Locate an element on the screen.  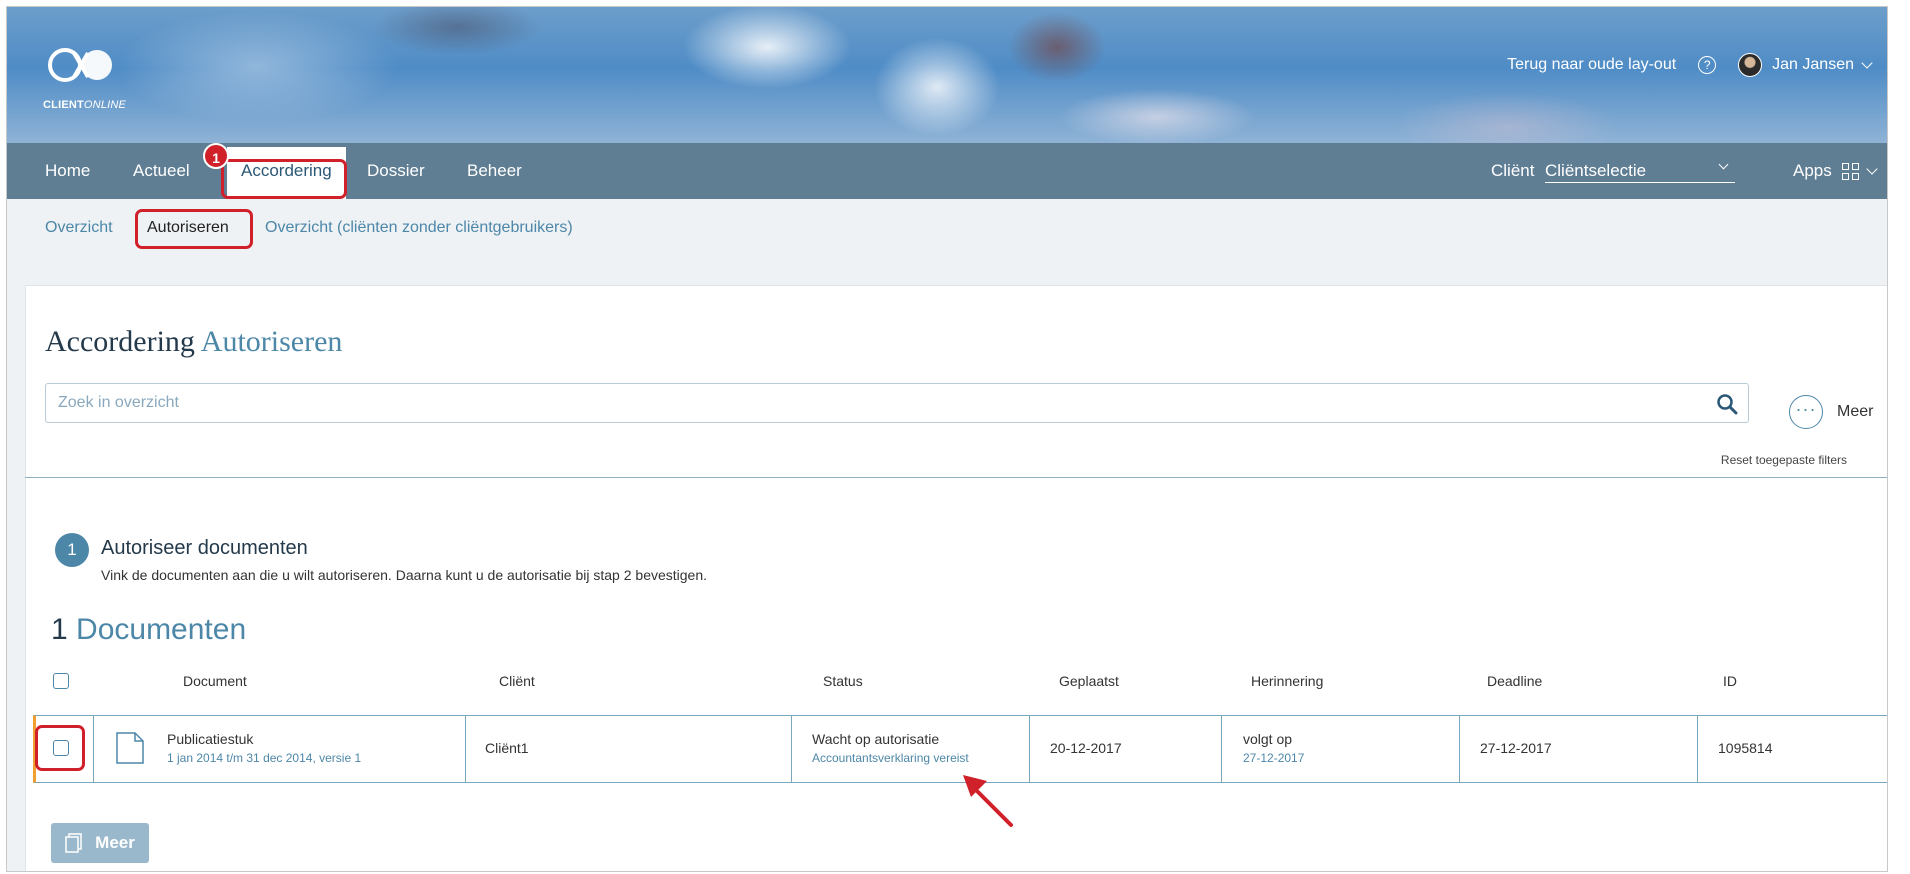
col-header-deadline: Deadline is located at coordinates (1514, 681).